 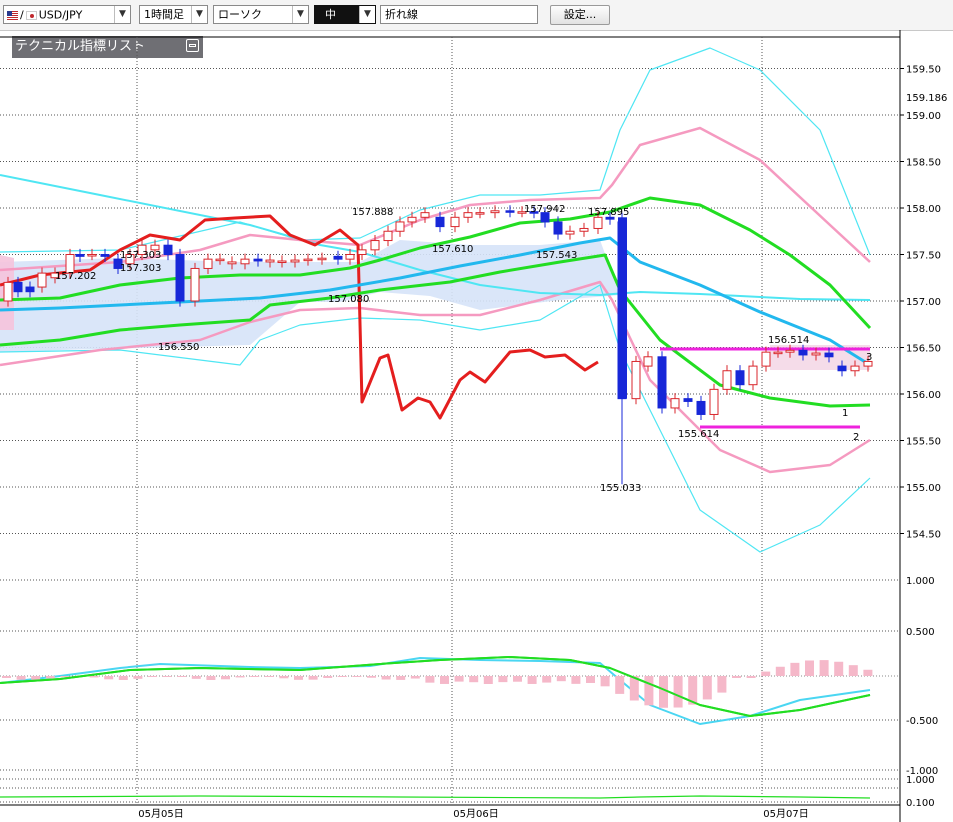 I want to click on price-annotation: 156.514, so click(x=788, y=340).